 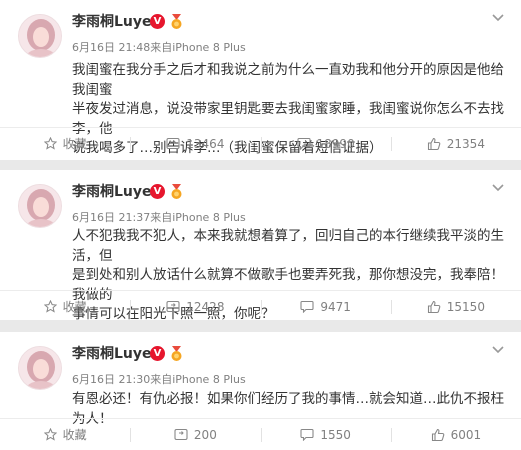 I want to click on like-count: 6001, so click(x=466, y=434).